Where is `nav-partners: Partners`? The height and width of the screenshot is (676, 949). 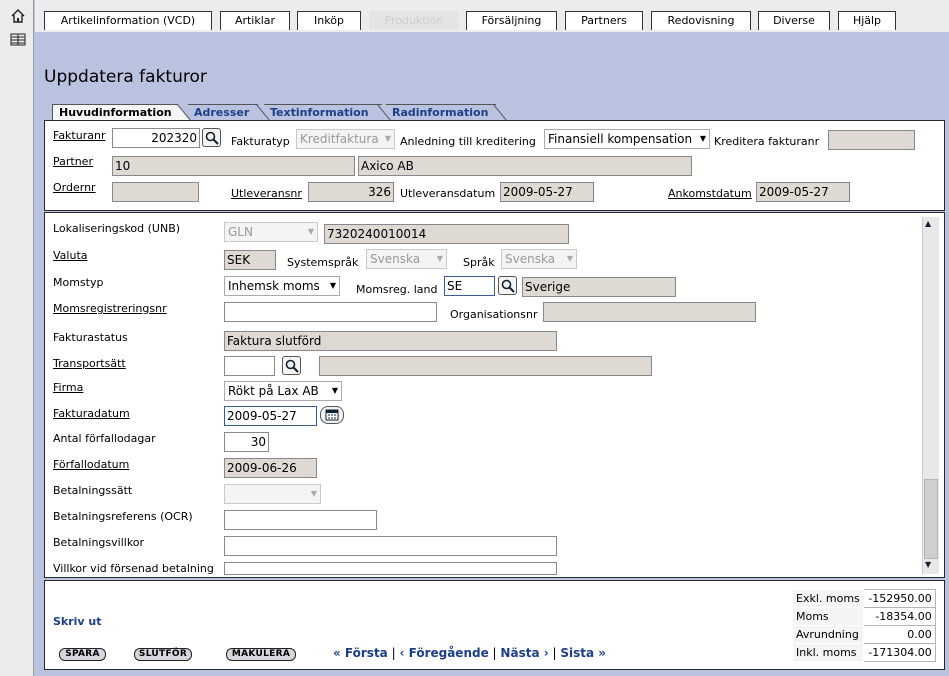
nav-partners: Partners is located at coordinates (604, 20).